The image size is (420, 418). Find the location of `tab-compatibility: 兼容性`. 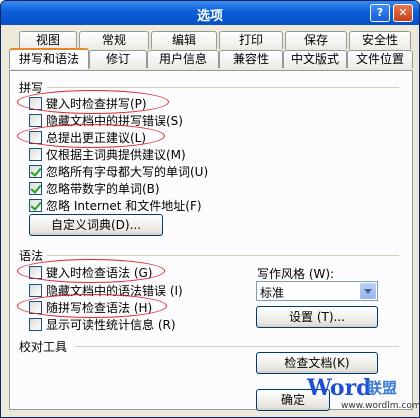

tab-compatibility: 兼容性 is located at coordinates (251, 59).